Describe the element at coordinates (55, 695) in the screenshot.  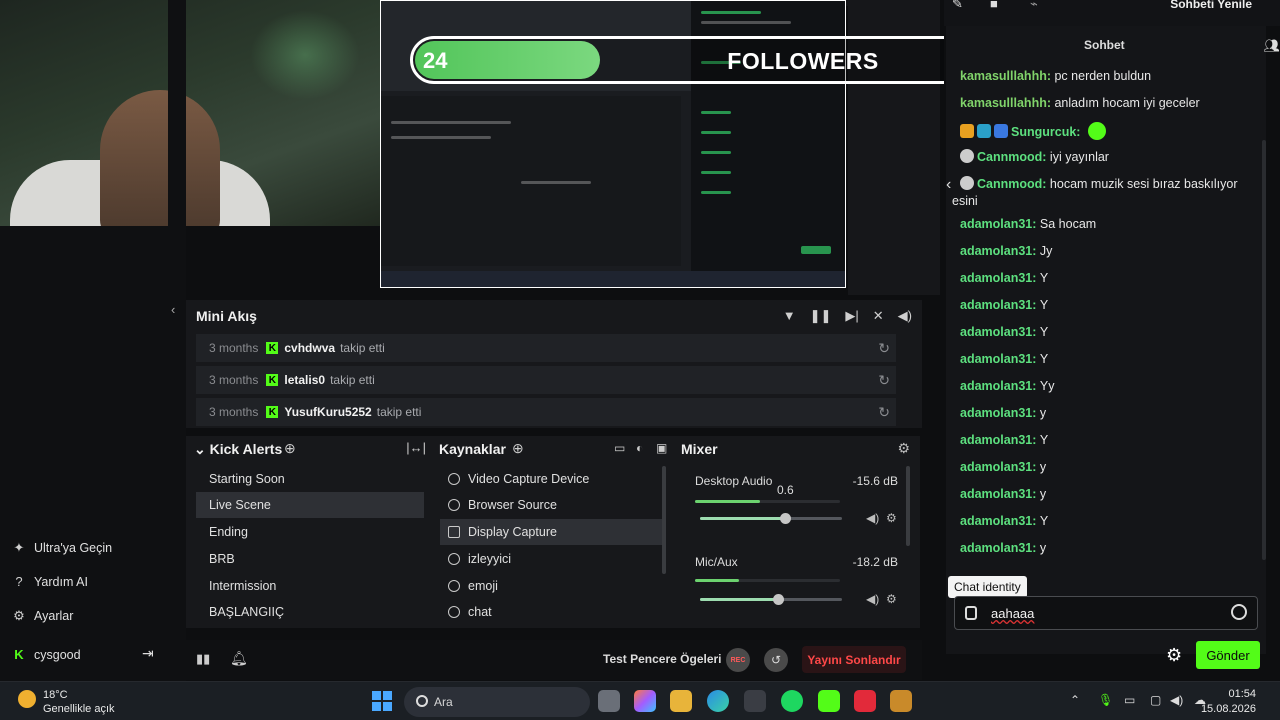
I see `weather-temp: 18°C` at that location.